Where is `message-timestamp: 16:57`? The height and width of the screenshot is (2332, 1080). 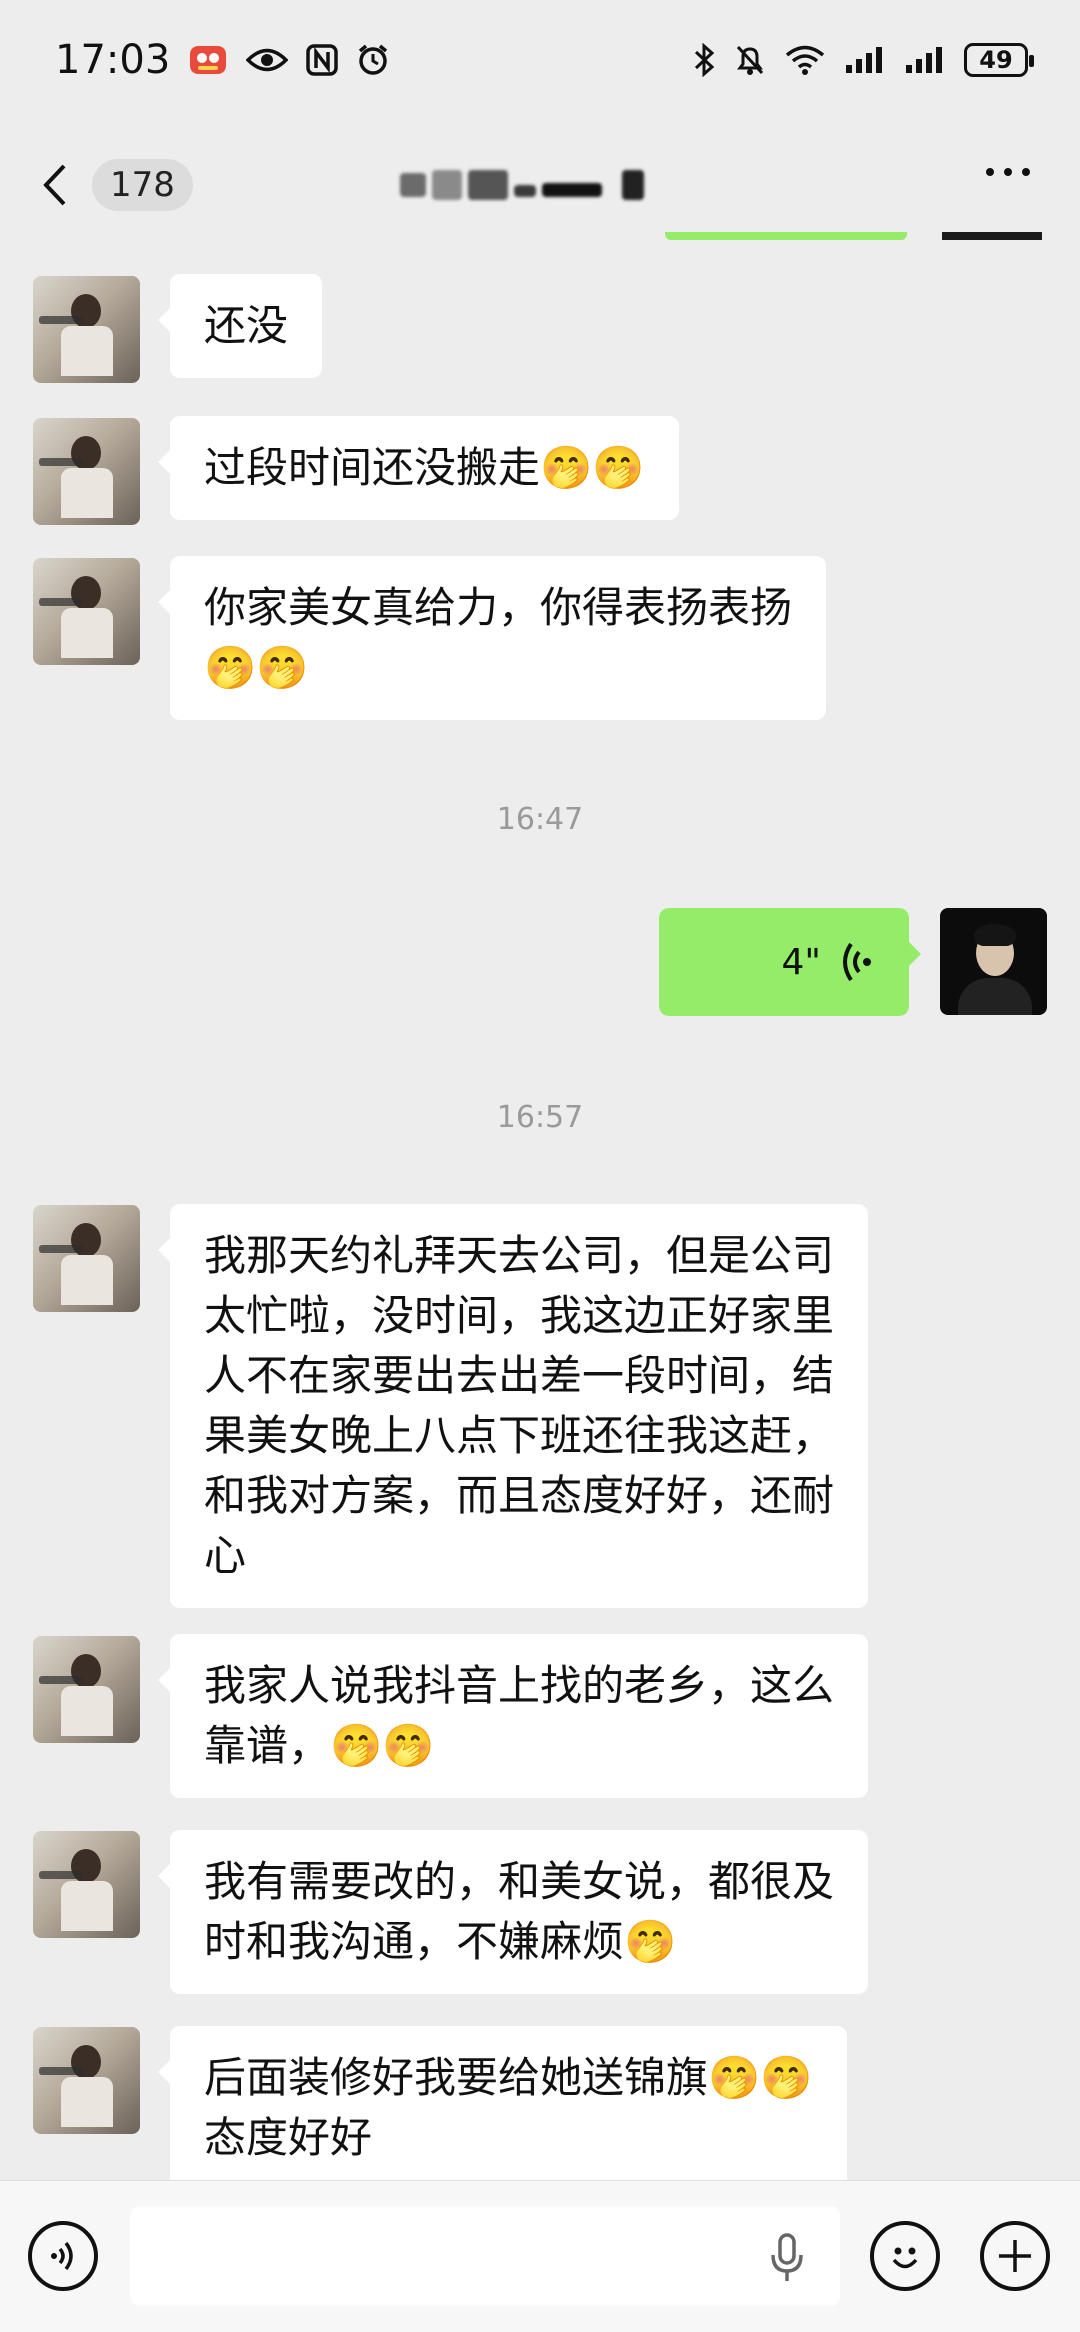
message-timestamp: 16:57 is located at coordinates (540, 1117).